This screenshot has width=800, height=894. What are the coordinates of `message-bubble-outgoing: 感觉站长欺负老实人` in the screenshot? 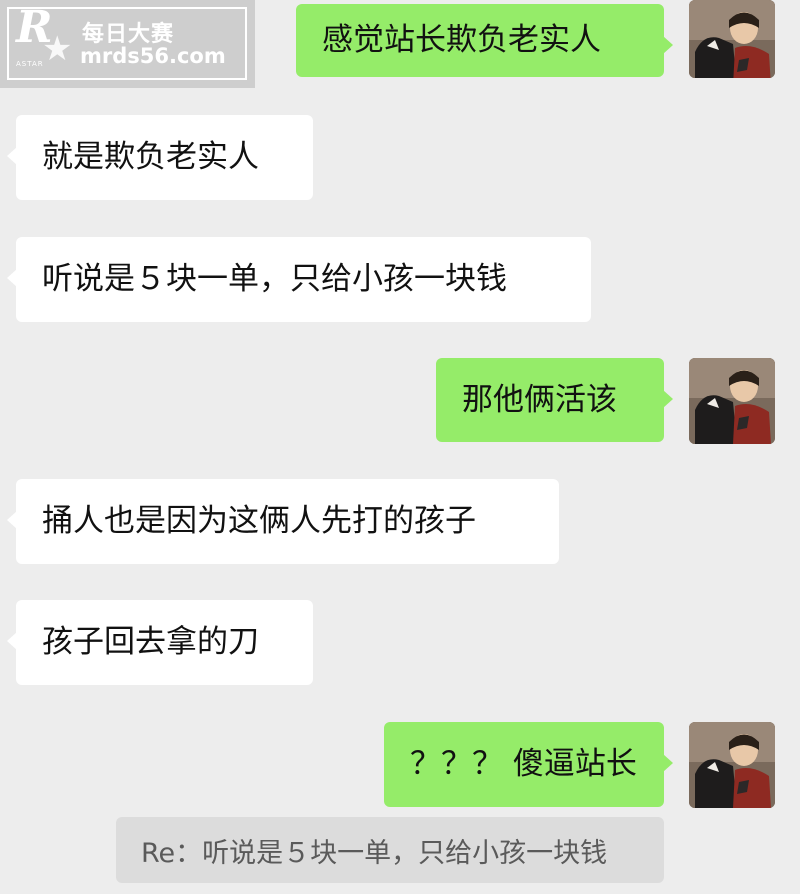 It's located at (484, 40).